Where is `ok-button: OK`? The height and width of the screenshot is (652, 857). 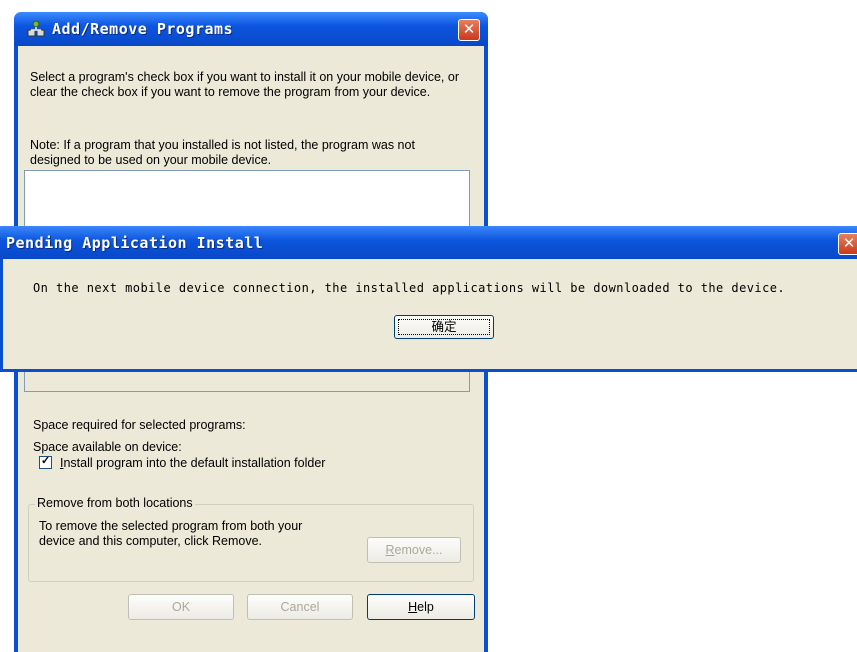
ok-button: OK is located at coordinates (181, 607).